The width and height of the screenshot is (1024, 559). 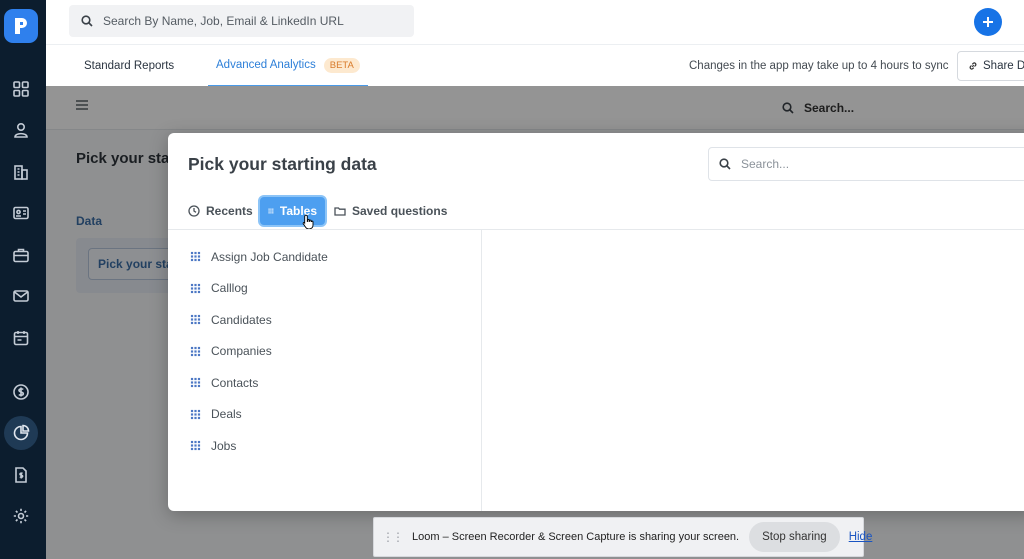 I want to click on grid-icon, so click(x=21, y=89).